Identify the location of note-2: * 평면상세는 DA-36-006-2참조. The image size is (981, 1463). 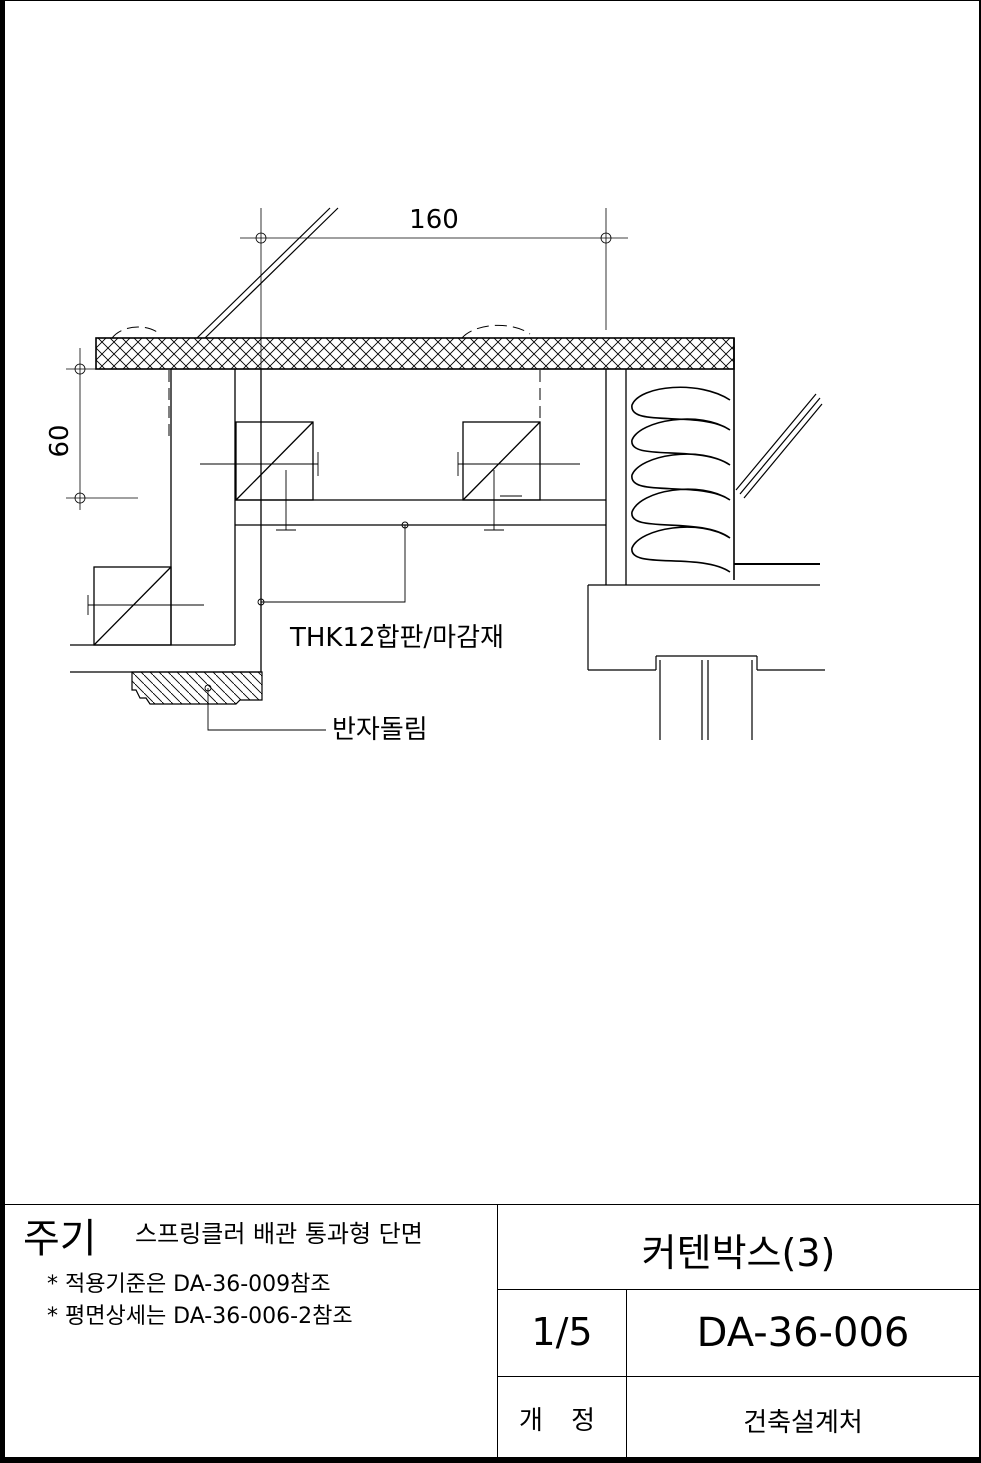
(200, 1316).